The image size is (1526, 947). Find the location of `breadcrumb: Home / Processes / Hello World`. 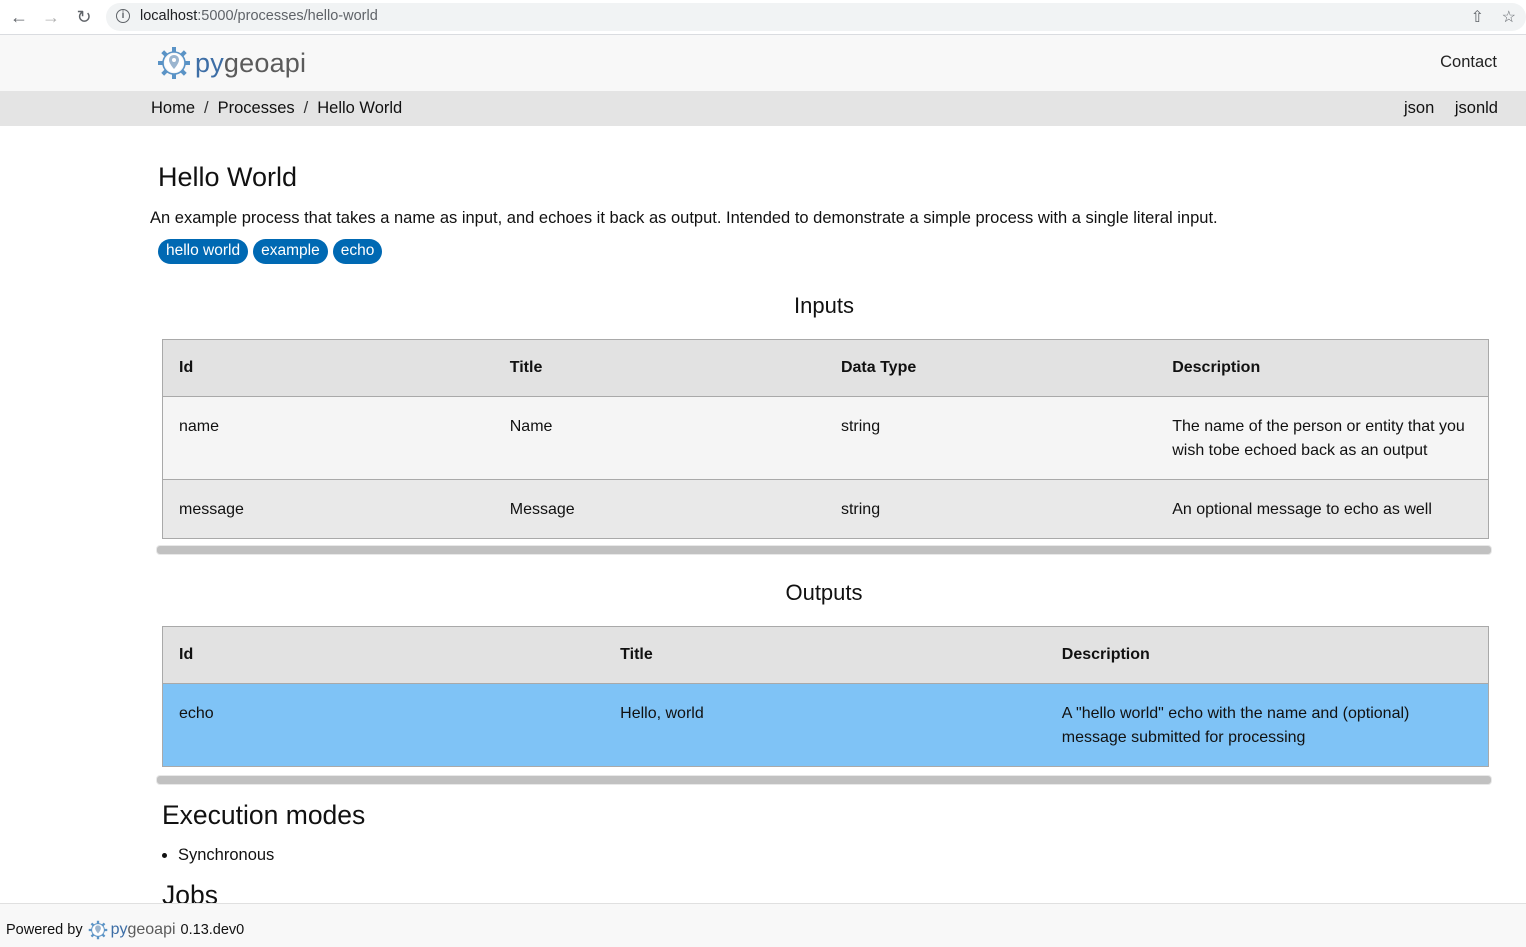

breadcrumb: Home / Processes / Hello World is located at coordinates (276, 108).